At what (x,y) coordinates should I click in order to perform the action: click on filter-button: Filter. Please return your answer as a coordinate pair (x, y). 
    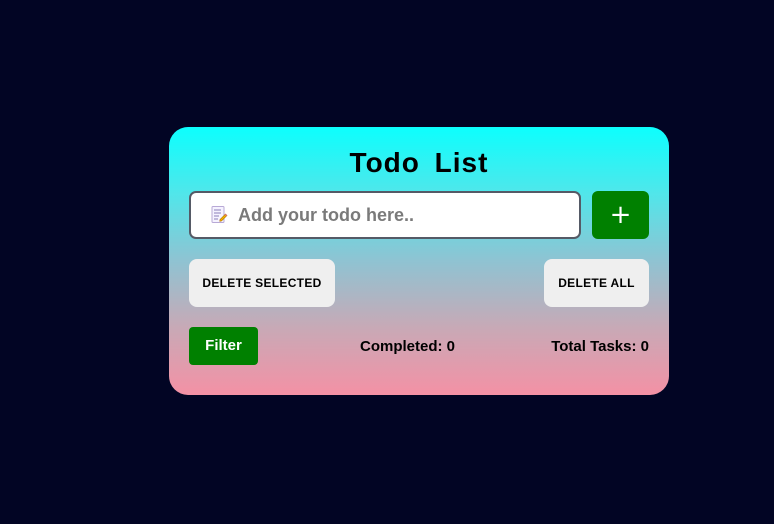
    Looking at the image, I should click on (223, 346).